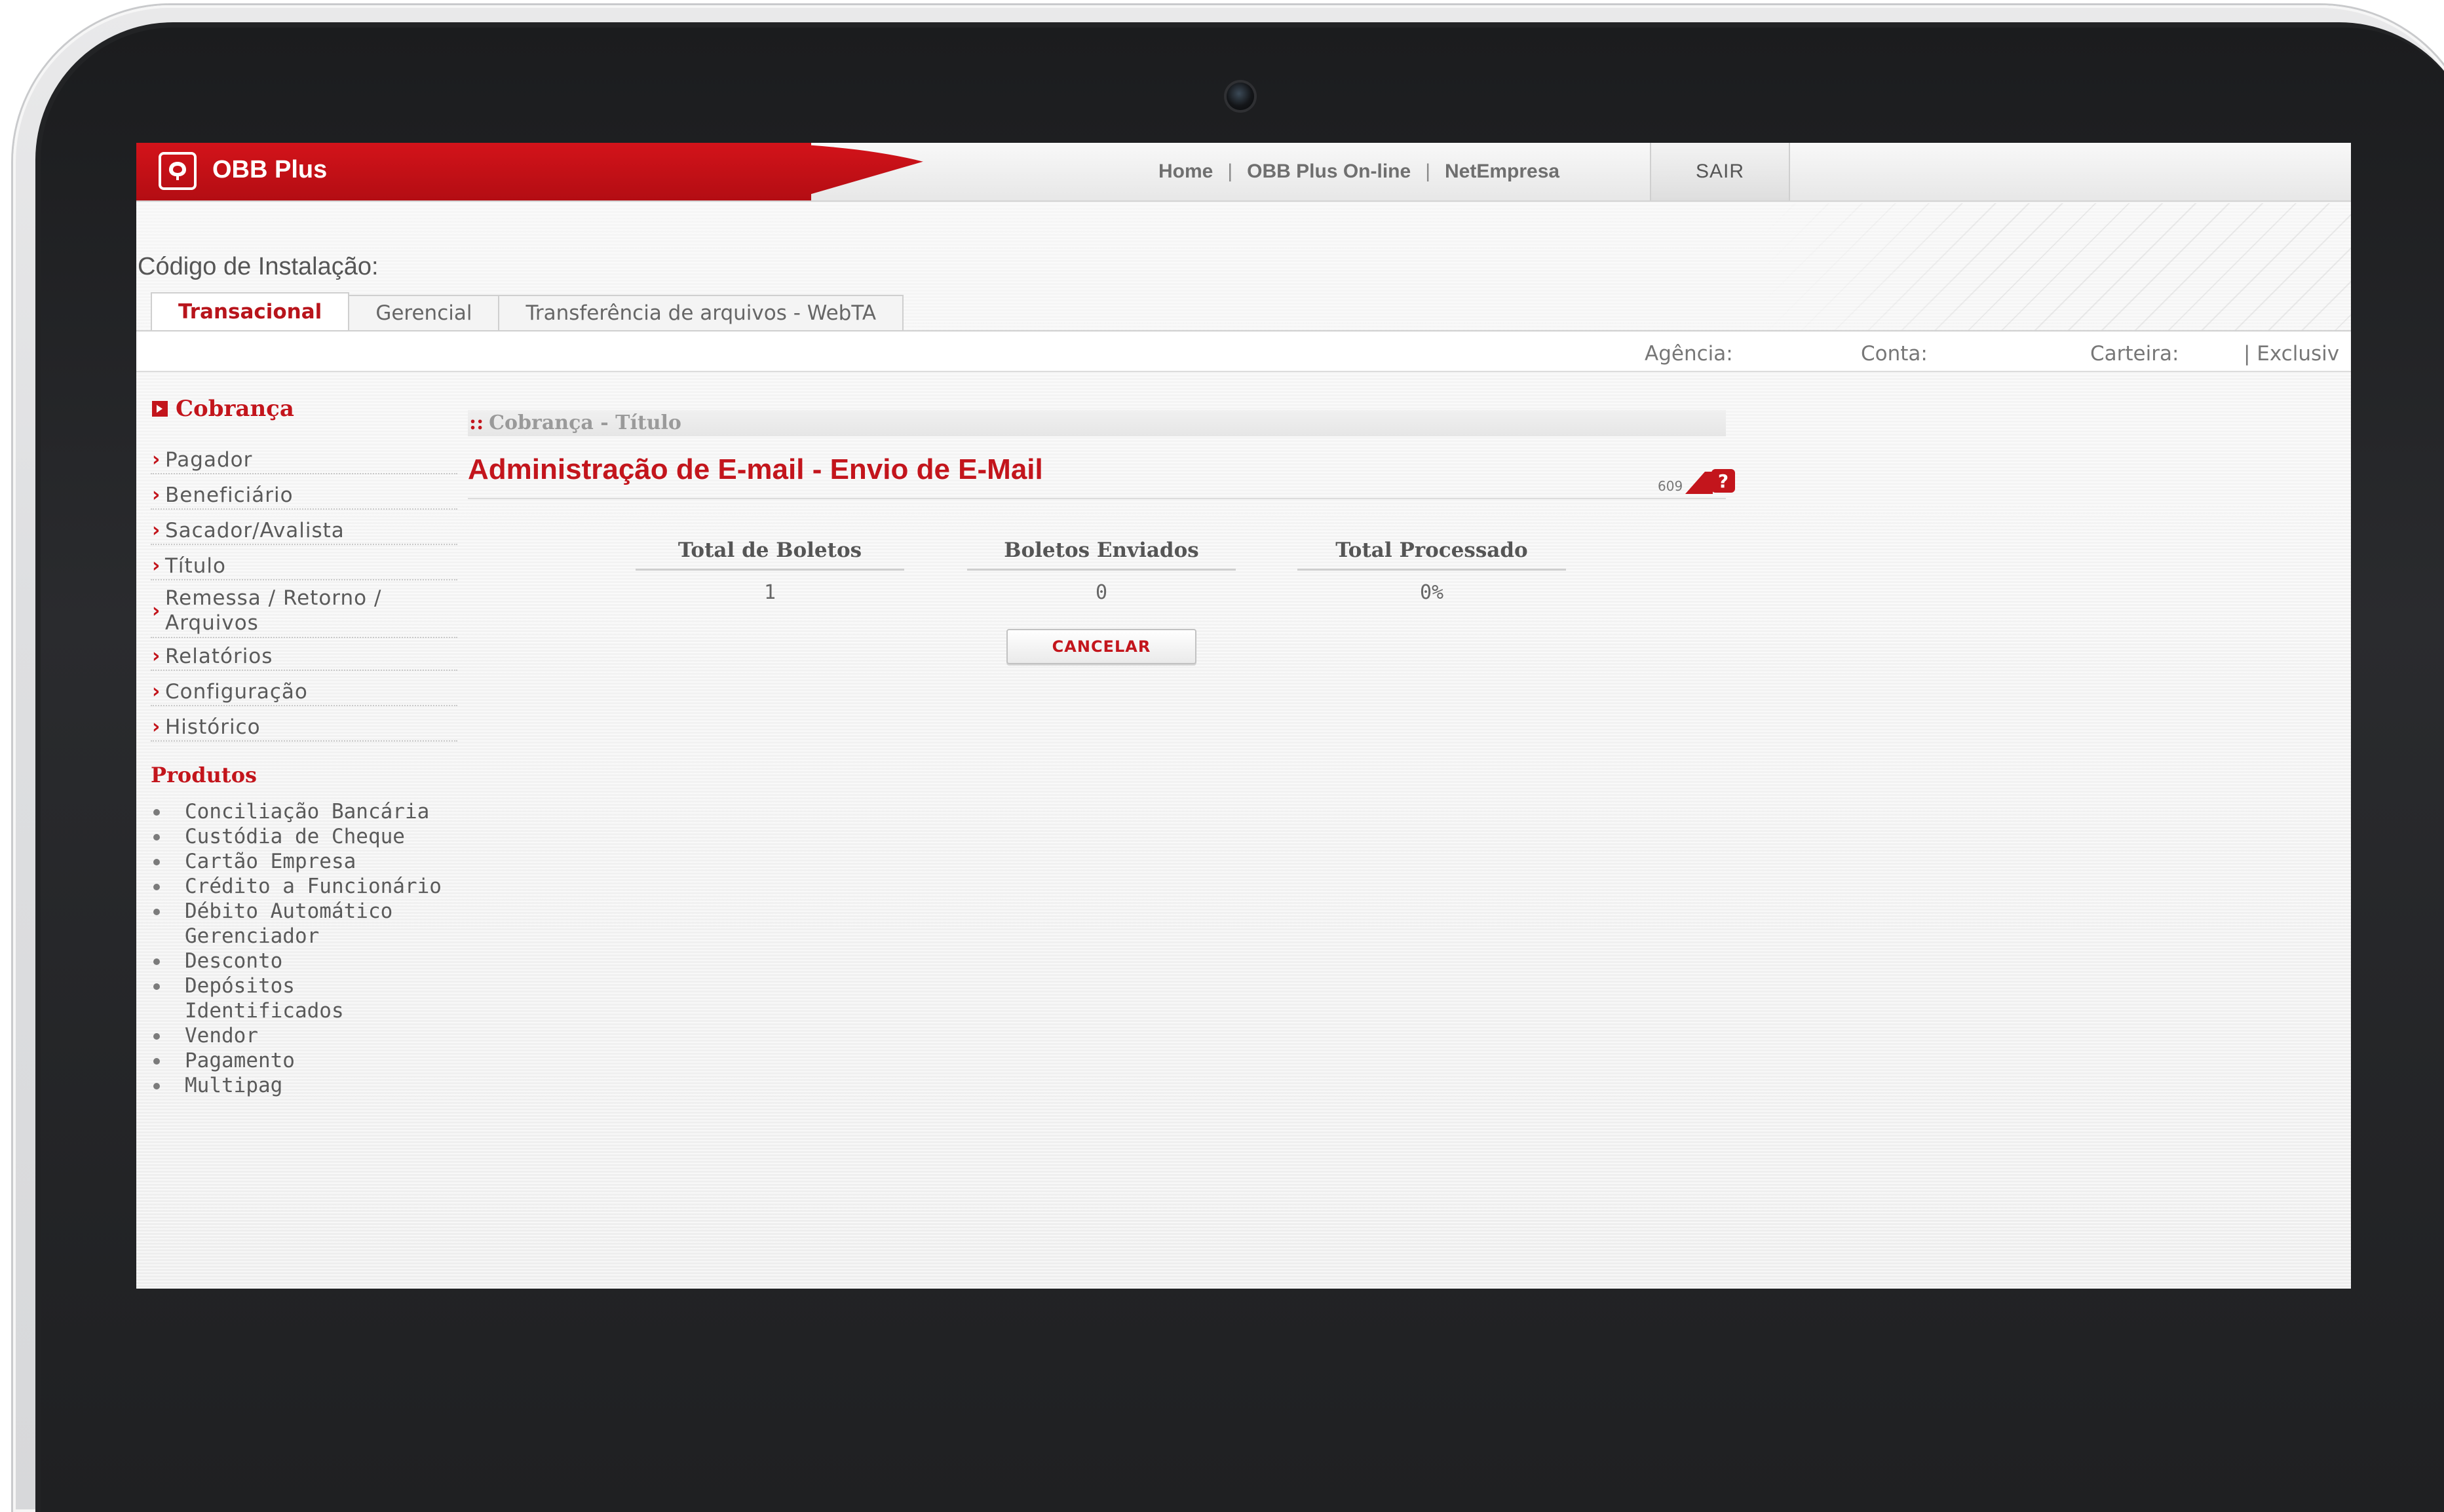 This screenshot has width=2444, height=1512. What do you see at coordinates (1431, 572) in the screenshot?
I see `stat-total-processado: Total Processado 0%` at bounding box center [1431, 572].